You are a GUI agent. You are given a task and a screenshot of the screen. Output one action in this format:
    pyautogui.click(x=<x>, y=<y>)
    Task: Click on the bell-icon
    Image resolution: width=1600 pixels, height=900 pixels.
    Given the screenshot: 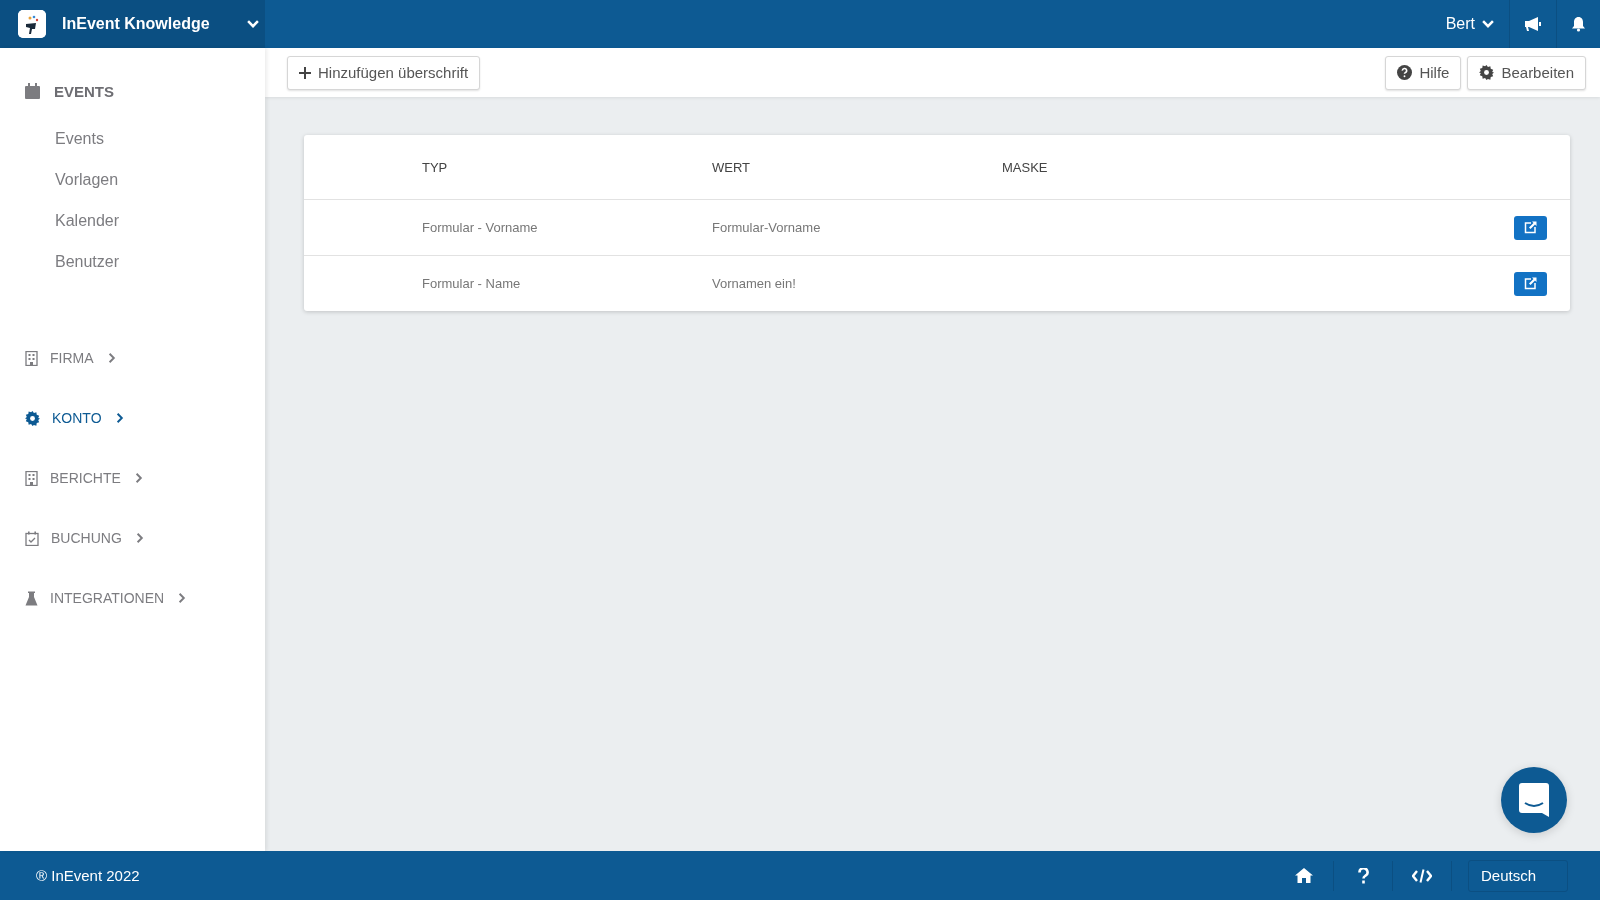 What is the action you would take?
    pyautogui.click(x=1578, y=24)
    